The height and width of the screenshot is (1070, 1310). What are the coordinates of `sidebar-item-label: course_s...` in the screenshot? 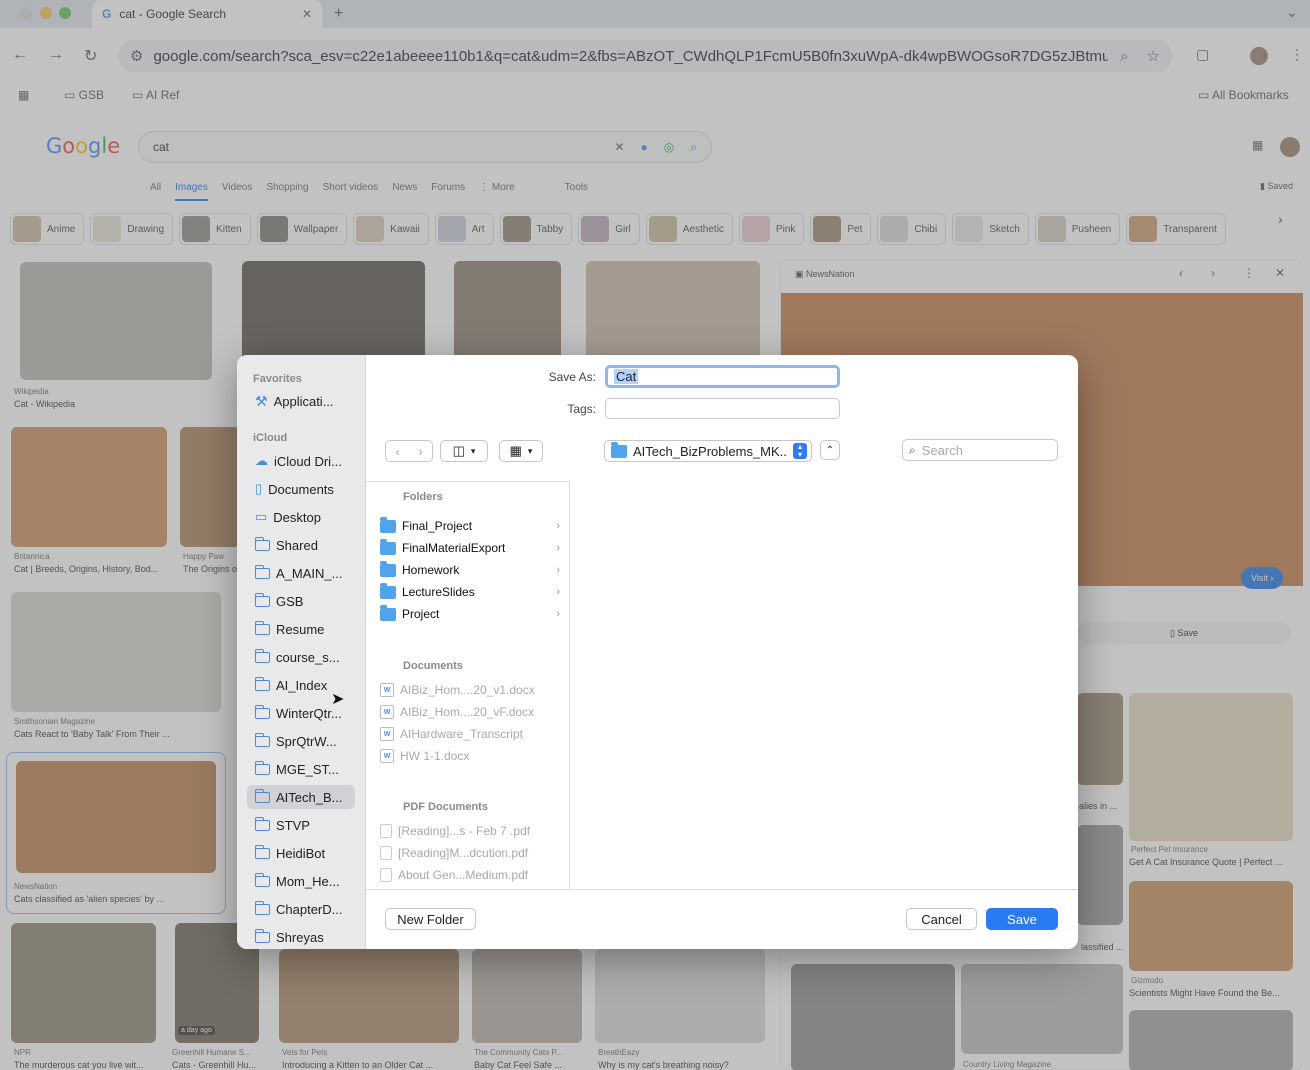 It's located at (308, 657).